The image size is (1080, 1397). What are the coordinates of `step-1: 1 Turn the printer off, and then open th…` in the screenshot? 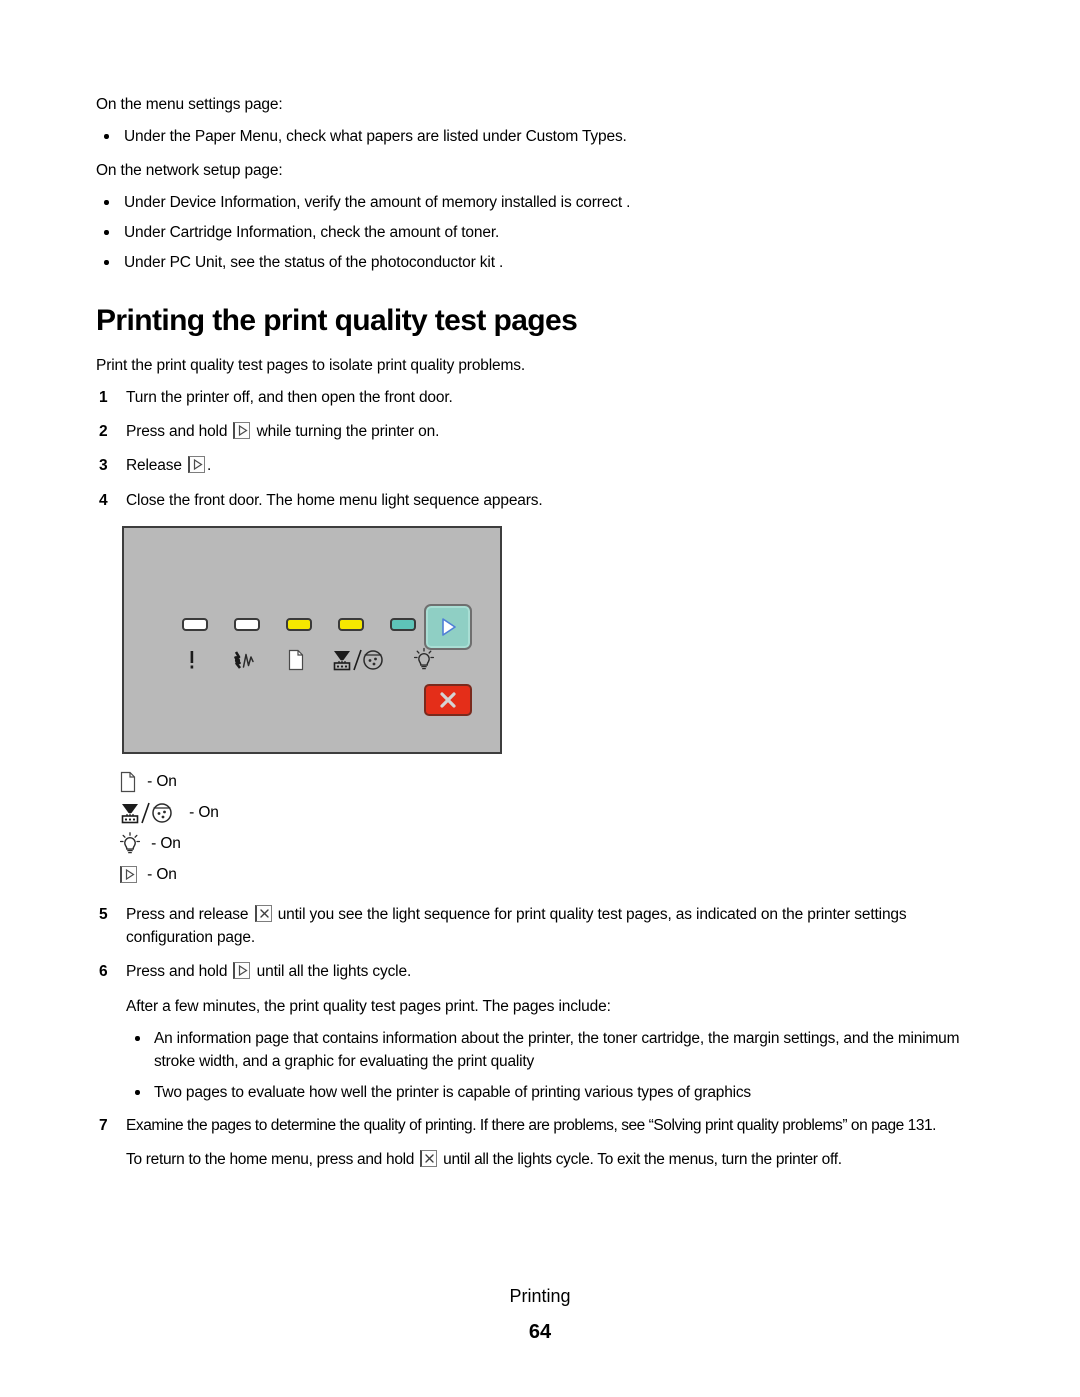 It's located at (544, 398).